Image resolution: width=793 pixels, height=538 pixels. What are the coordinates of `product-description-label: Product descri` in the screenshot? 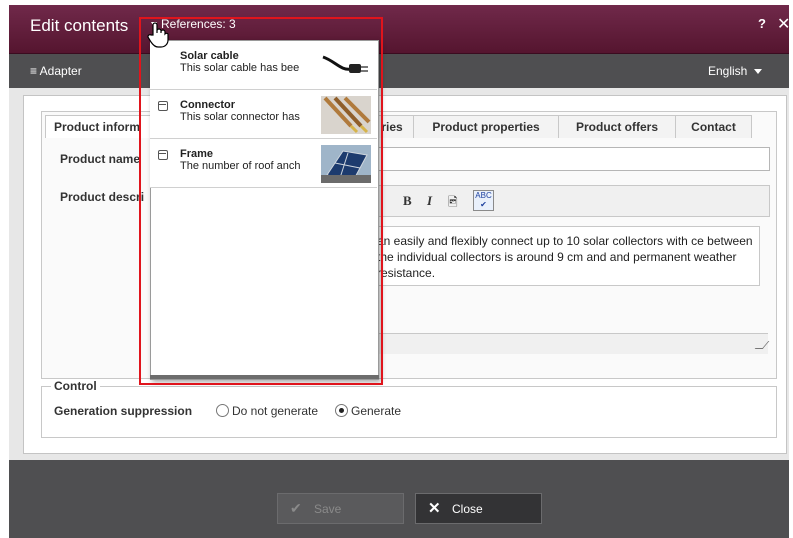 It's located at (102, 197).